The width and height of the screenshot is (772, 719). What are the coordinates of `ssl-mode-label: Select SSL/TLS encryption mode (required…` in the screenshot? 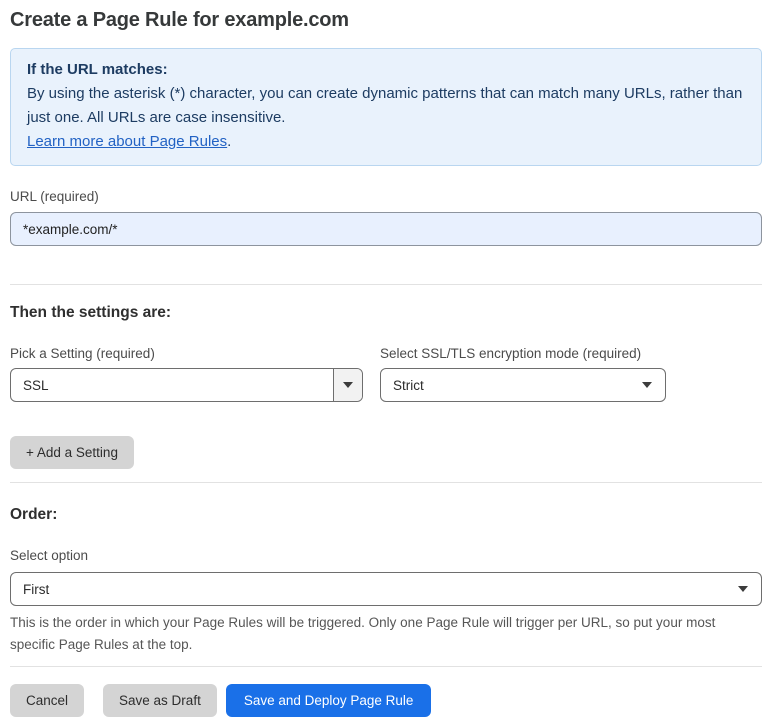 It's located at (511, 353).